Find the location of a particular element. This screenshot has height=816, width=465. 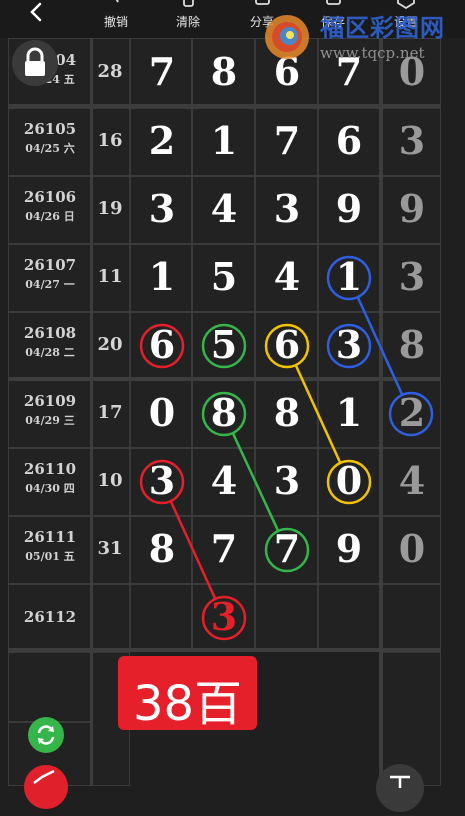

sum-value: 19 is located at coordinates (110, 208).